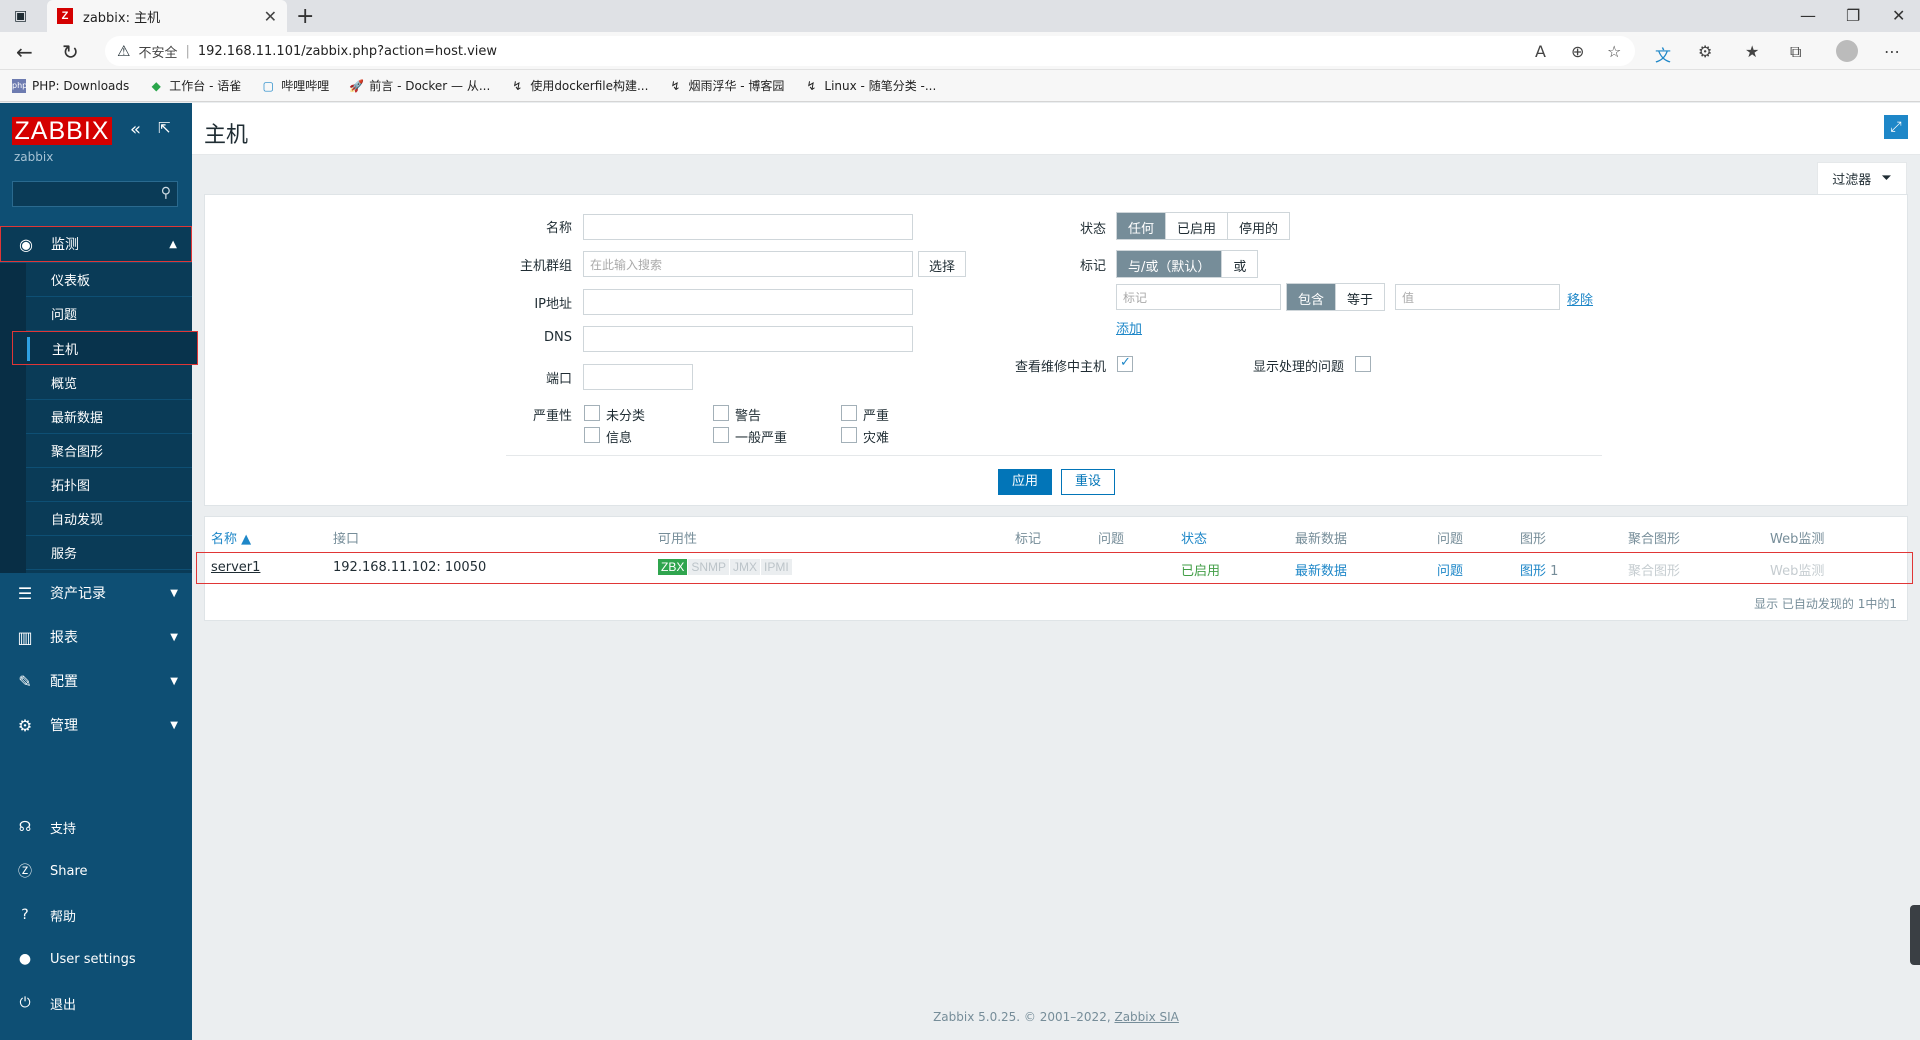 This screenshot has width=1920, height=1040. What do you see at coordinates (96, 827) in the screenshot?
I see `menu-support: ☊ 支持` at bounding box center [96, 827].